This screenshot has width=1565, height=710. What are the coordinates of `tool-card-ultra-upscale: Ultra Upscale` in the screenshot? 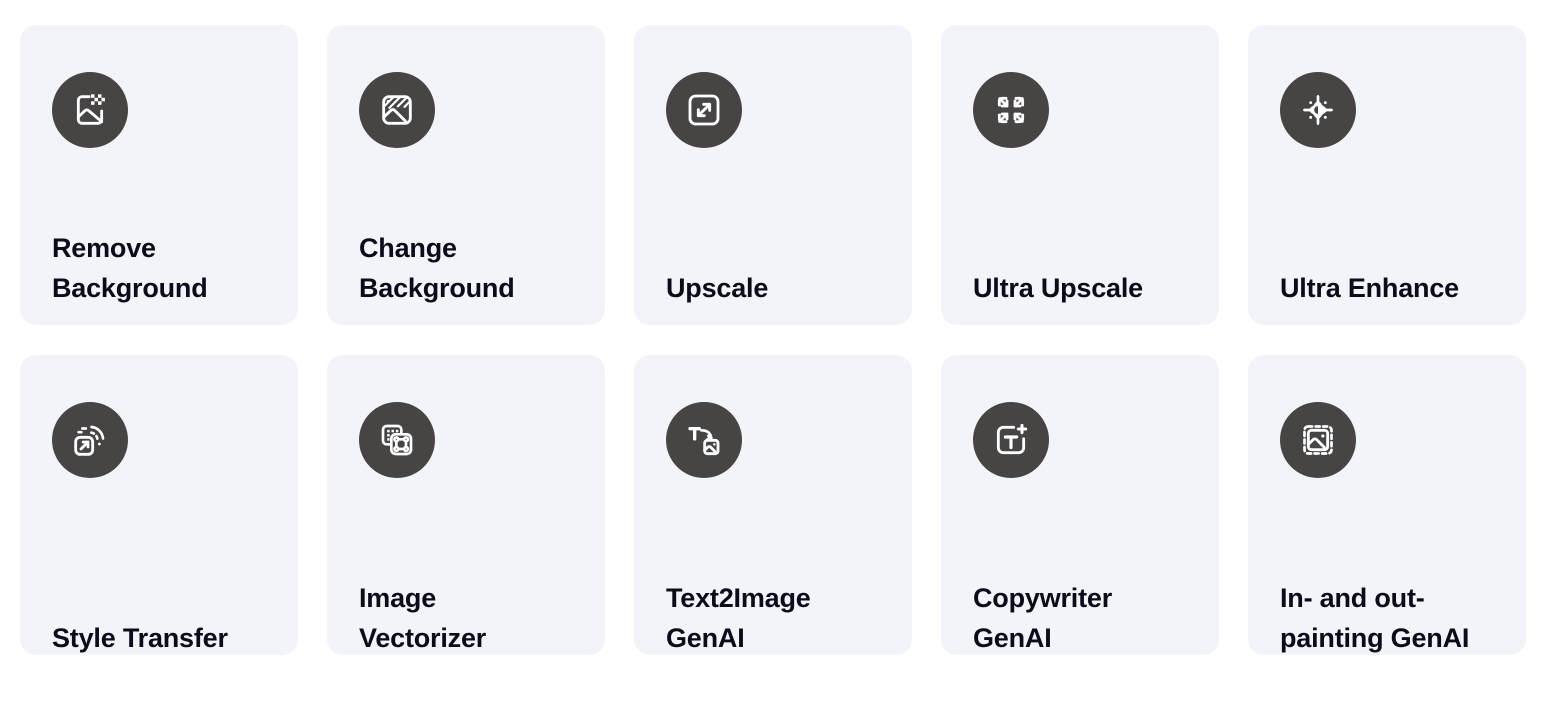 It's located at (1080, 175).